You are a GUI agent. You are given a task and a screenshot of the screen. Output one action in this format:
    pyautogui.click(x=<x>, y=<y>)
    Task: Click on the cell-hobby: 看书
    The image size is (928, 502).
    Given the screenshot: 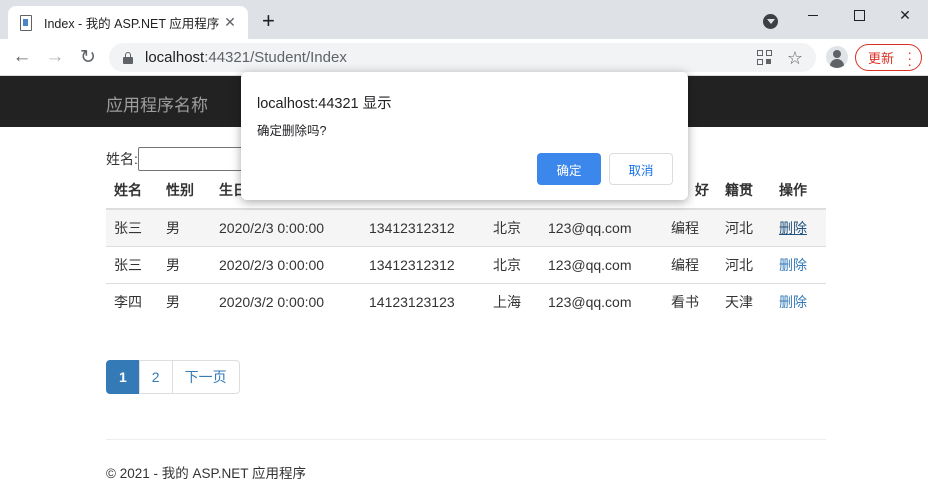 What is the action you would take?
    pyautogui.click(x=690, y=301)
    